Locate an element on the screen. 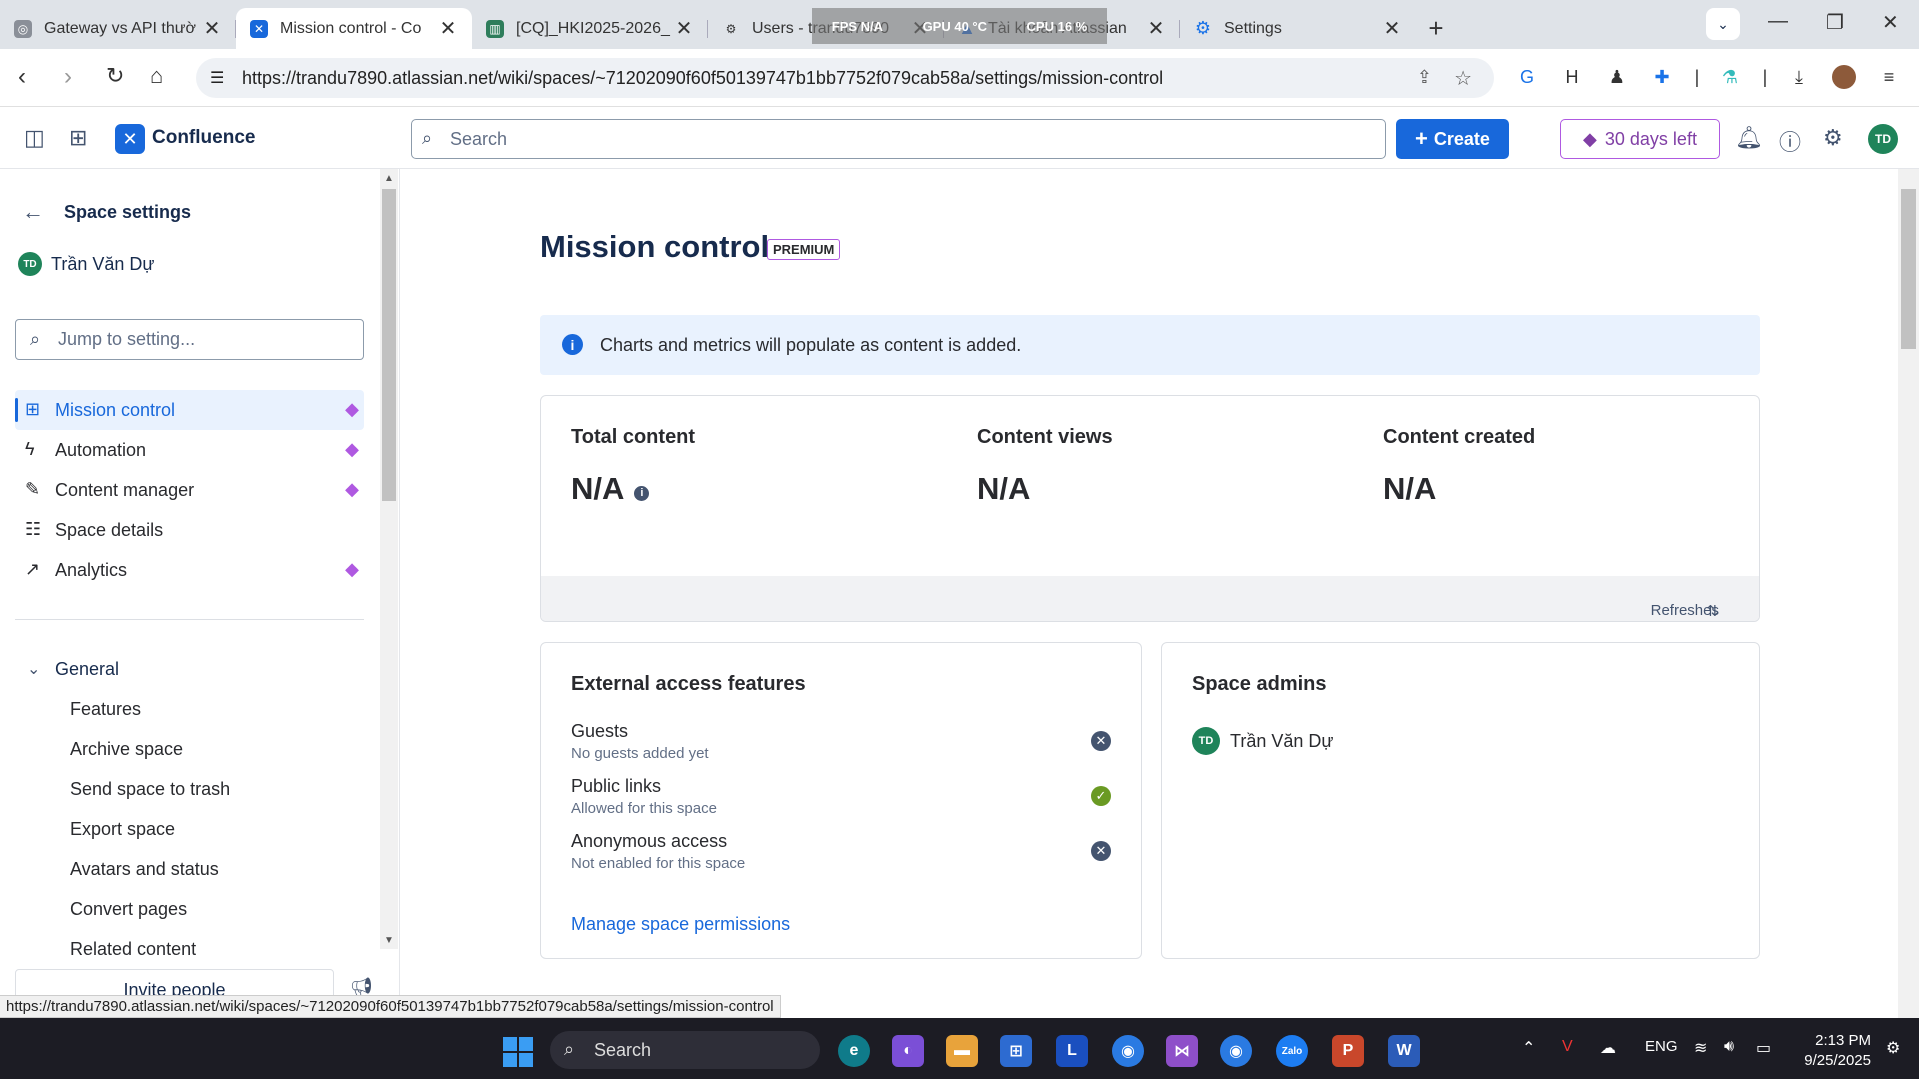  section-general: General is located at coordinates (87, 669).